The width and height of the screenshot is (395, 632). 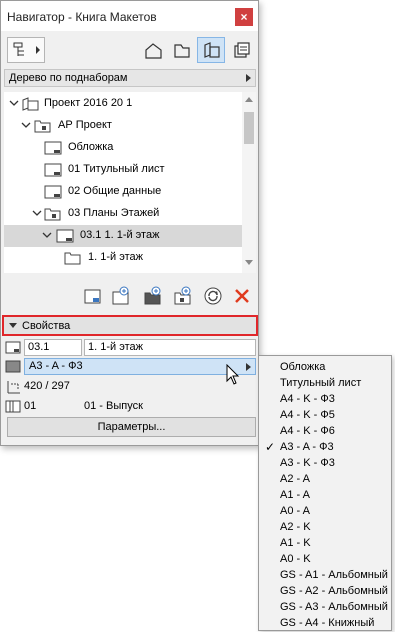 What do you see at coordinates (140, 366) in the screenshot?
I see `master-layout-select: A3 - A - Ф3` at bounding box center [140, 366].